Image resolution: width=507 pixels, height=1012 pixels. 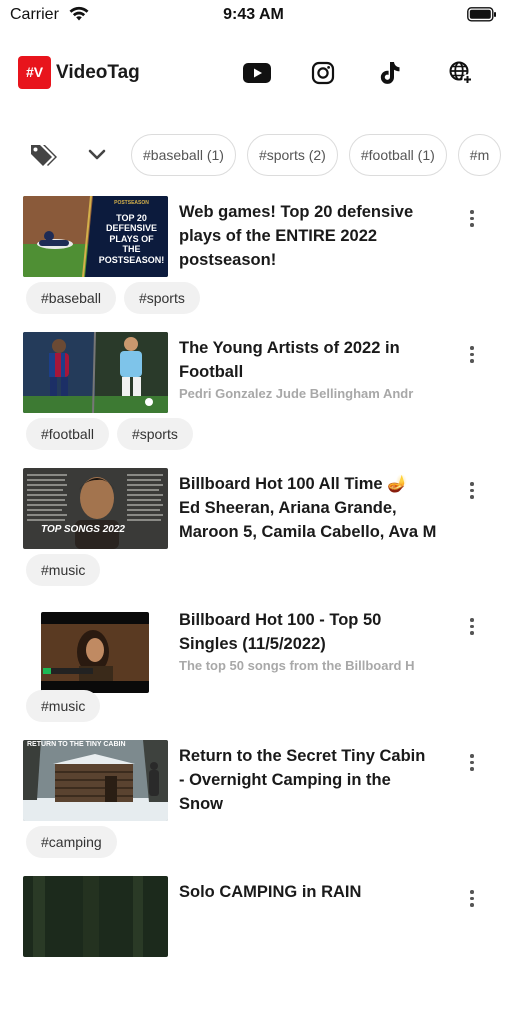 I want to click on video-title-line: Ed Sheeran, Ariana Grande,, so click(x=288, y=508).